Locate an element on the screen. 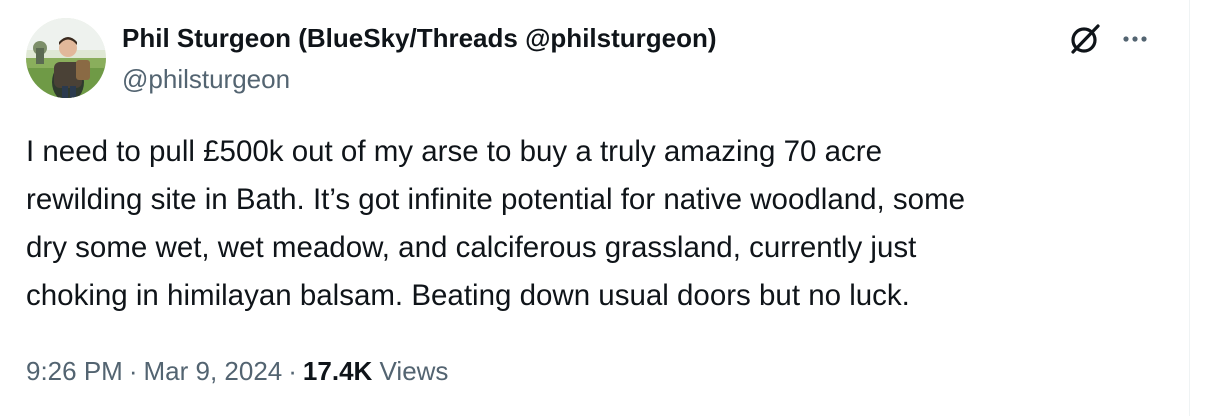 This screenshot has width=1206, height=416. views-label: Views is located at coordinates (414, 371).